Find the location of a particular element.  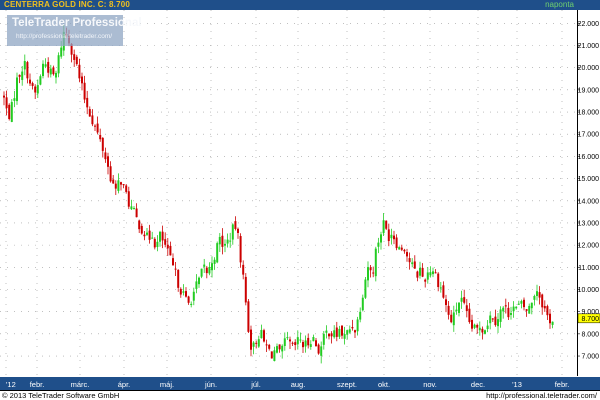

y-tick-label-12: 19.000 is located at coordinates (588, 90).